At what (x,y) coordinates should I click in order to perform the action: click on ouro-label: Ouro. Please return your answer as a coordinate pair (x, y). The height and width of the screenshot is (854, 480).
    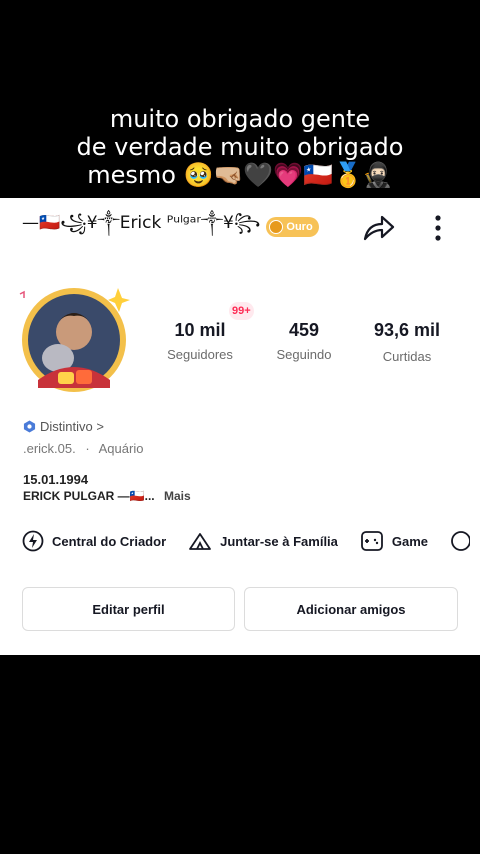
    Looking at the image, I should click on (299, 227).